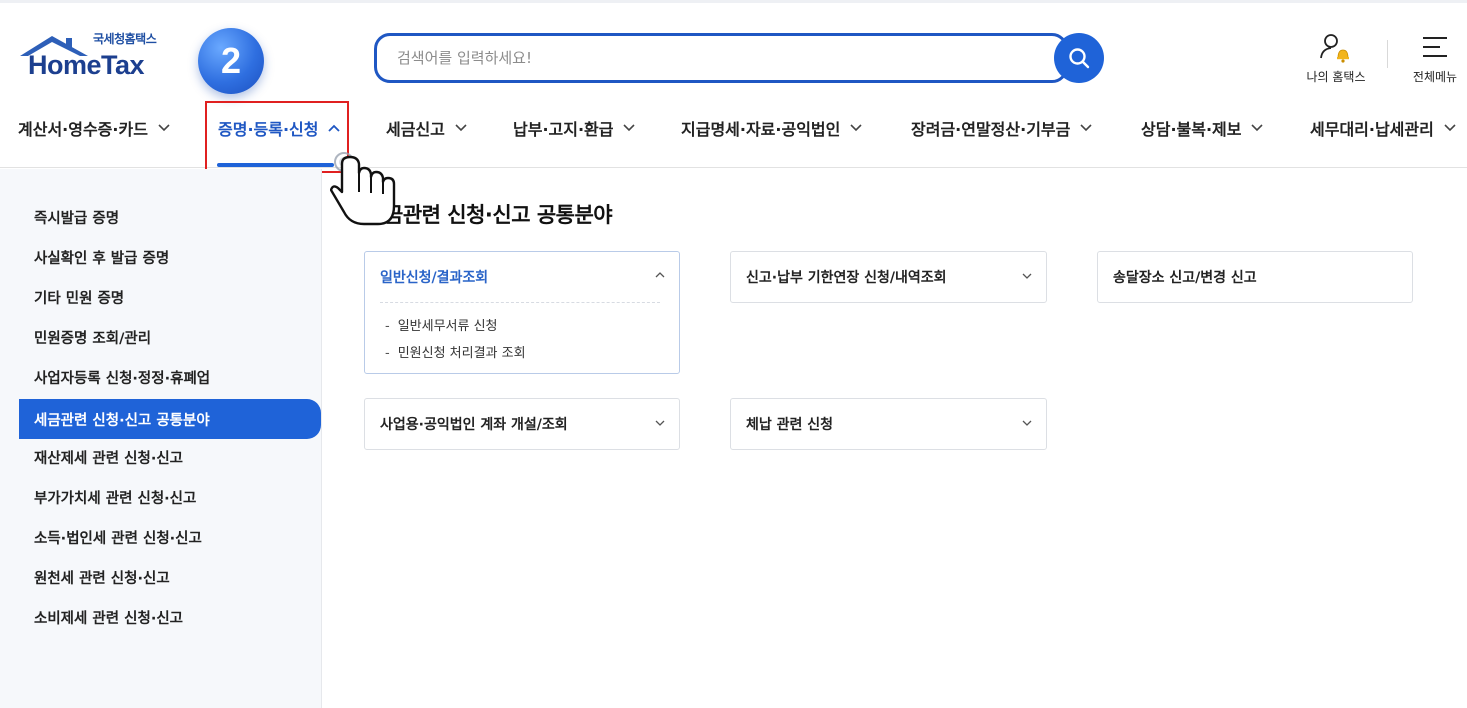  I want to click on search-bar, so click(739, 58).